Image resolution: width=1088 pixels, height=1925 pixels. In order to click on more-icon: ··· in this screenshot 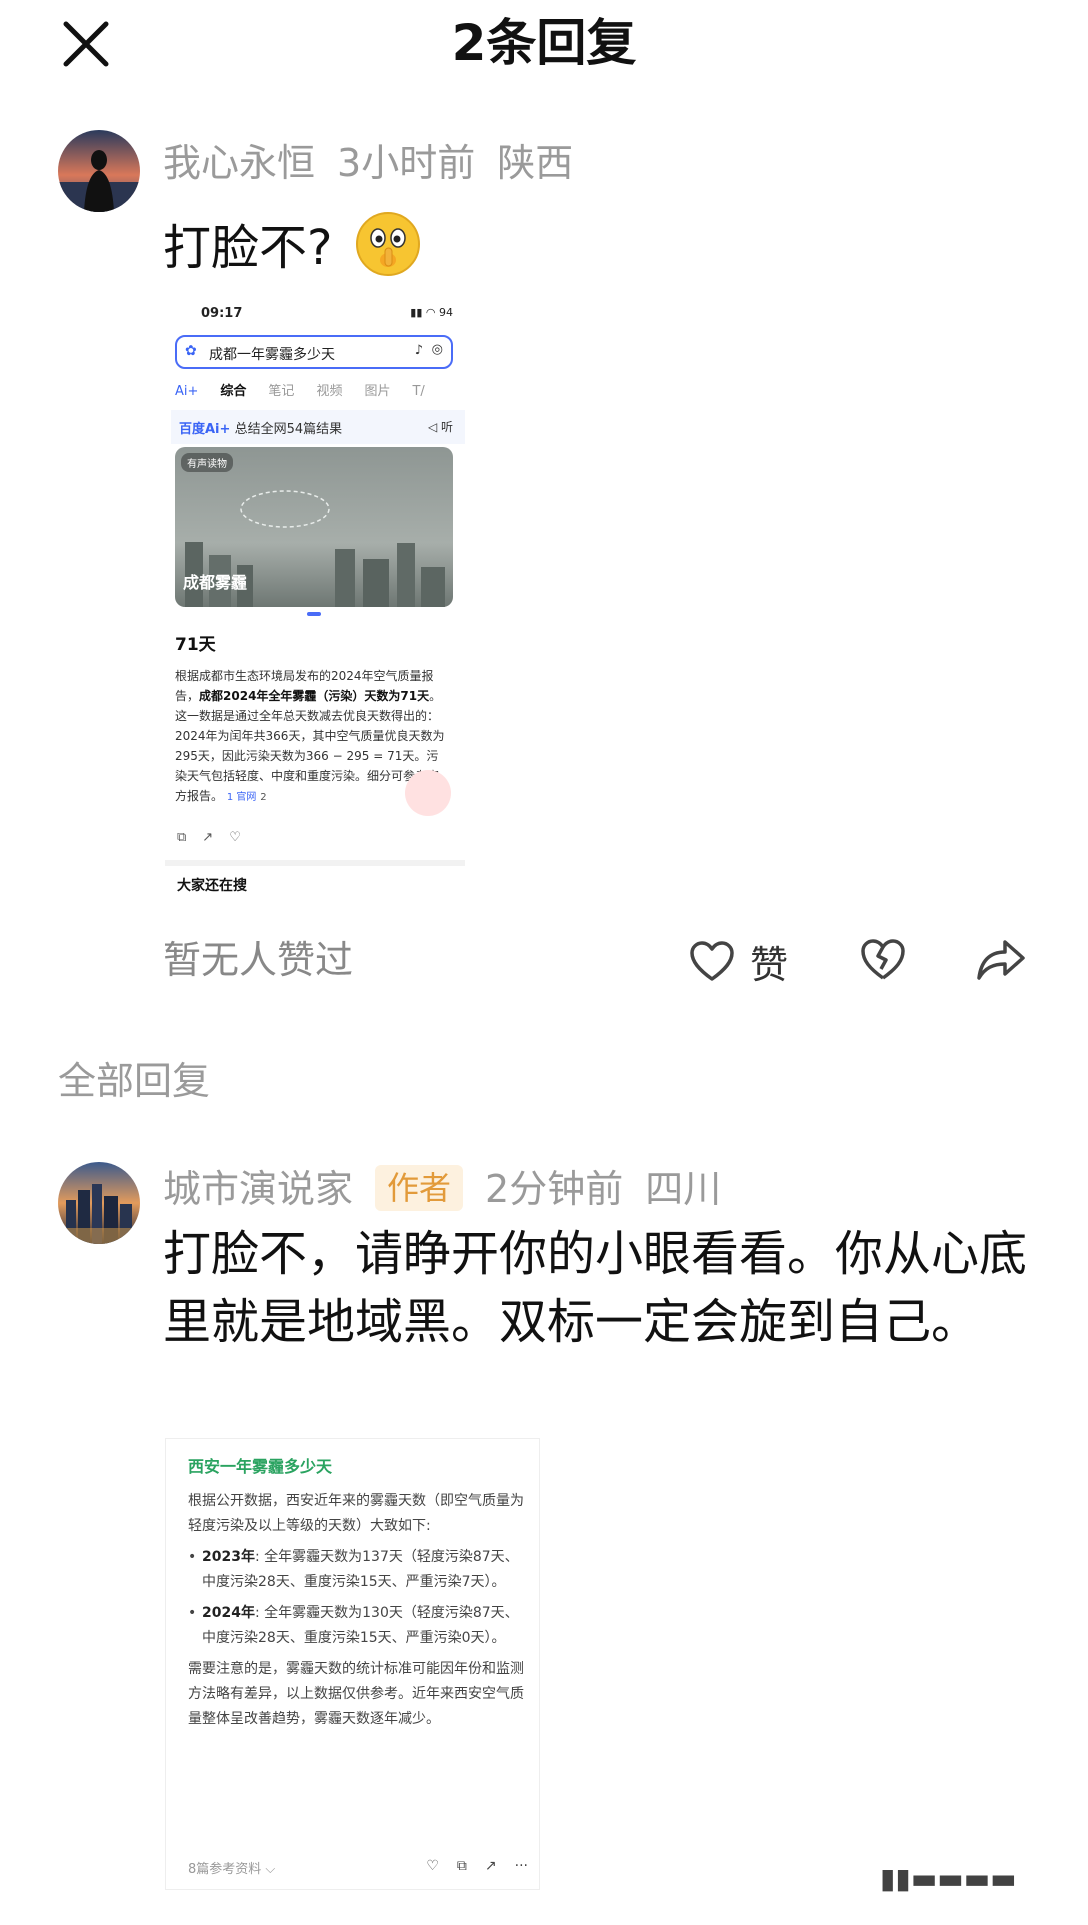, I will do `click(521, 1866)`.